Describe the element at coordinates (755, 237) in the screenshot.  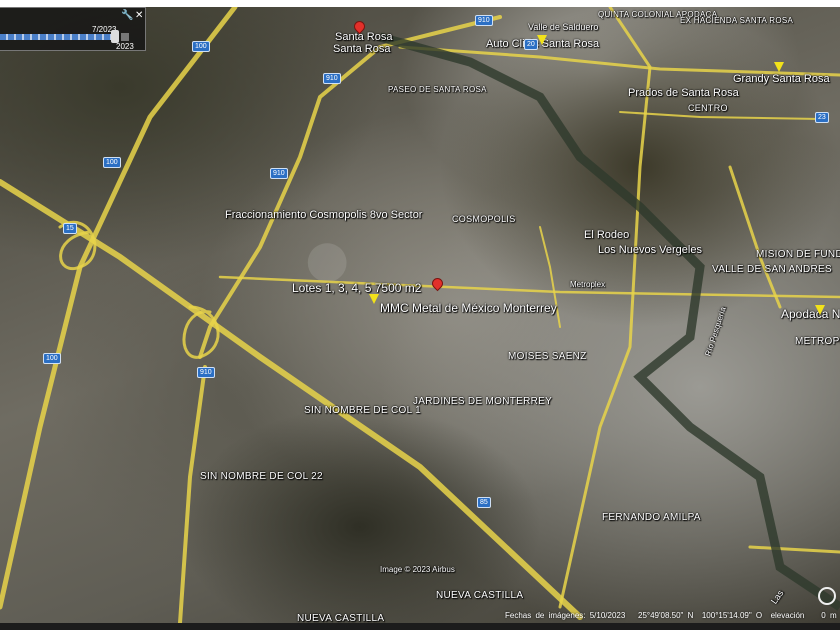
I see `avenue-far-east` at that location.